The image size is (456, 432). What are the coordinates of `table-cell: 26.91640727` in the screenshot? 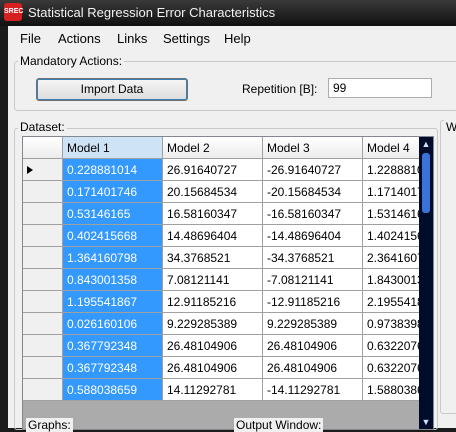 It's located at (213, 170).